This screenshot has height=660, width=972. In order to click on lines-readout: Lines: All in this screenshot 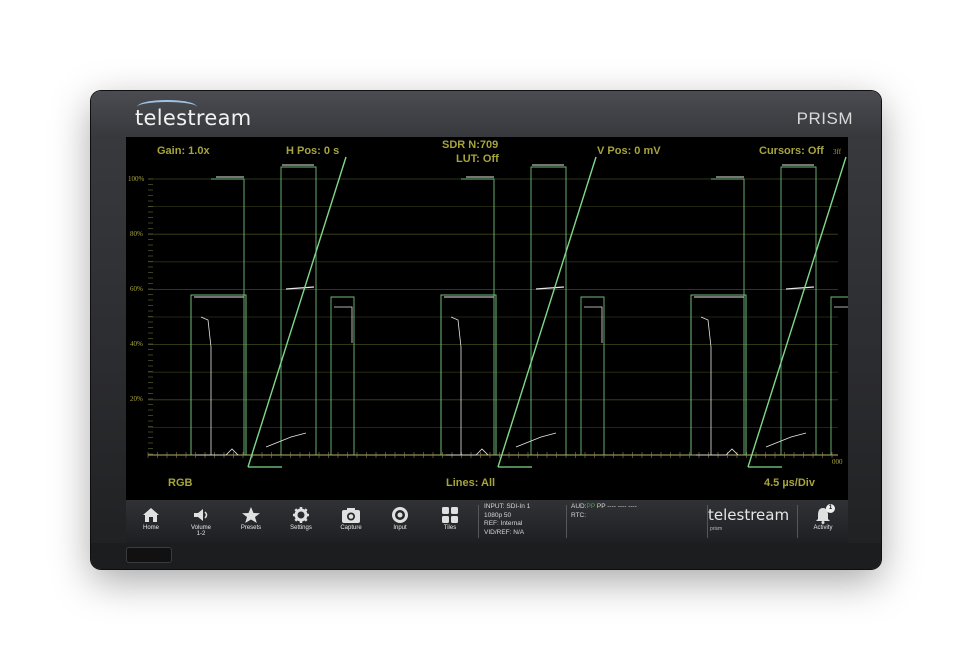, I will do `click(470, 483)`.